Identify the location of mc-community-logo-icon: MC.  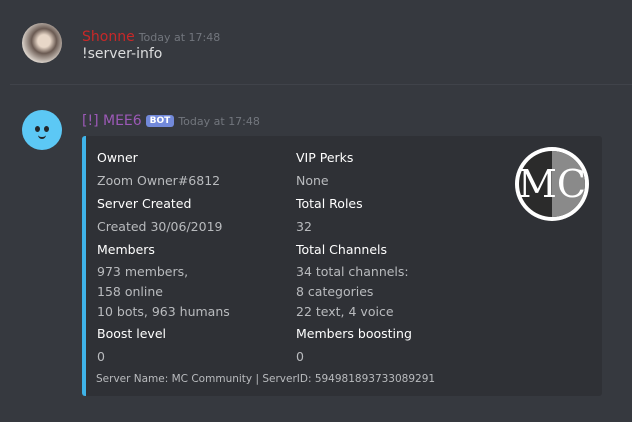
(552, 184).